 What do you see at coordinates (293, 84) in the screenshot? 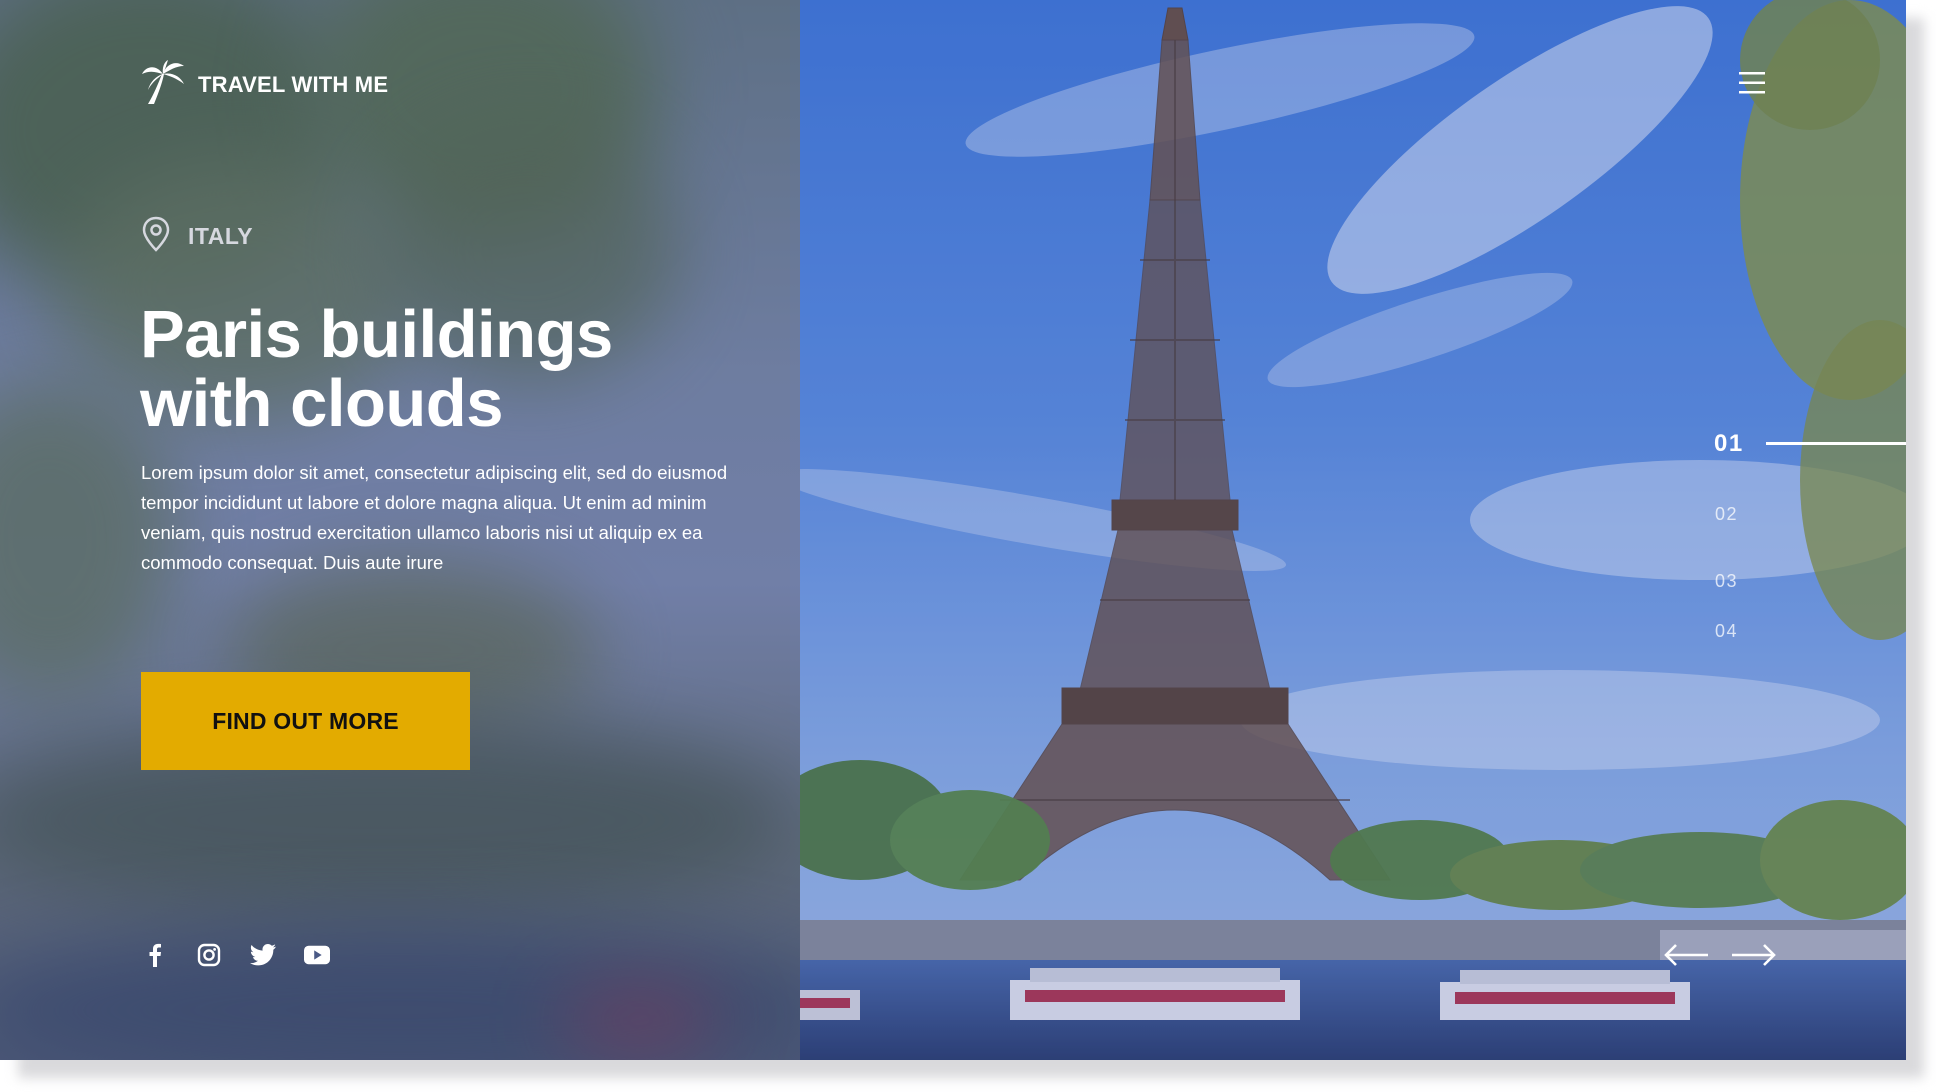
I see `brand-name: TRAVEL WITH ME` at bounding box center [293, 84].